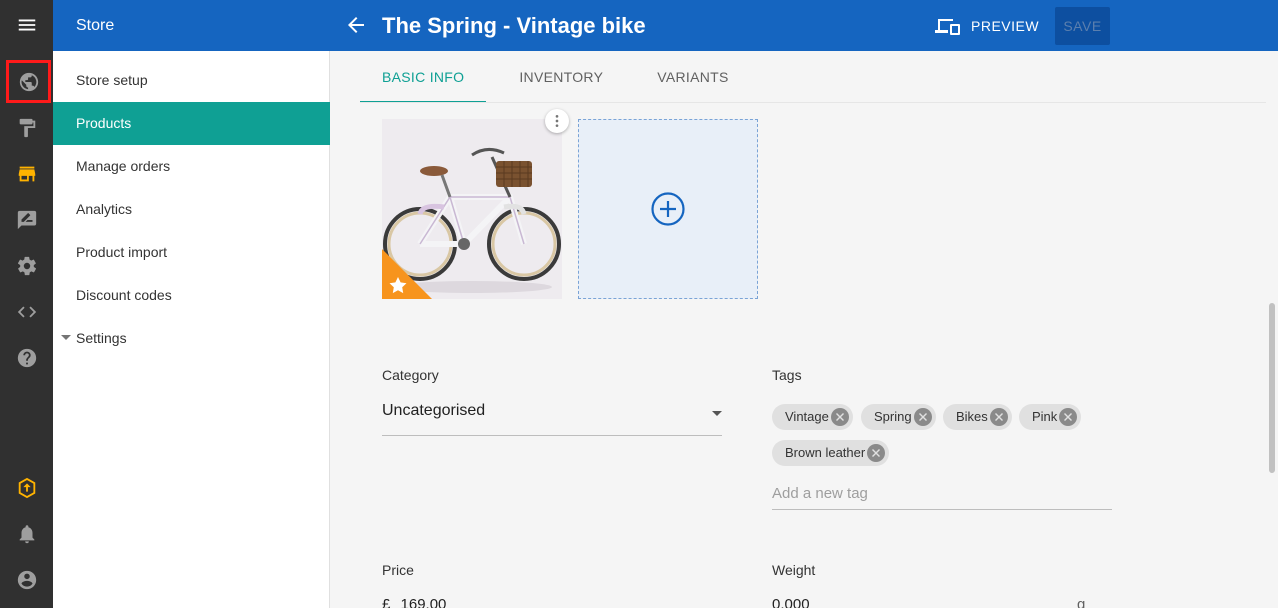 This screenshot has height=608, width=1278. I want to click on preview-button: PREVIEW, so click(987, 26).